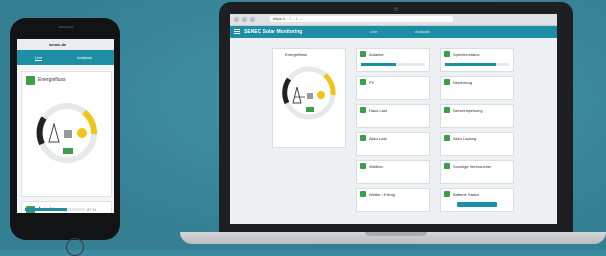  Describe the element at coordinates (57, 44) in the screenshot. I see `phone-url: senec.de` at that location.